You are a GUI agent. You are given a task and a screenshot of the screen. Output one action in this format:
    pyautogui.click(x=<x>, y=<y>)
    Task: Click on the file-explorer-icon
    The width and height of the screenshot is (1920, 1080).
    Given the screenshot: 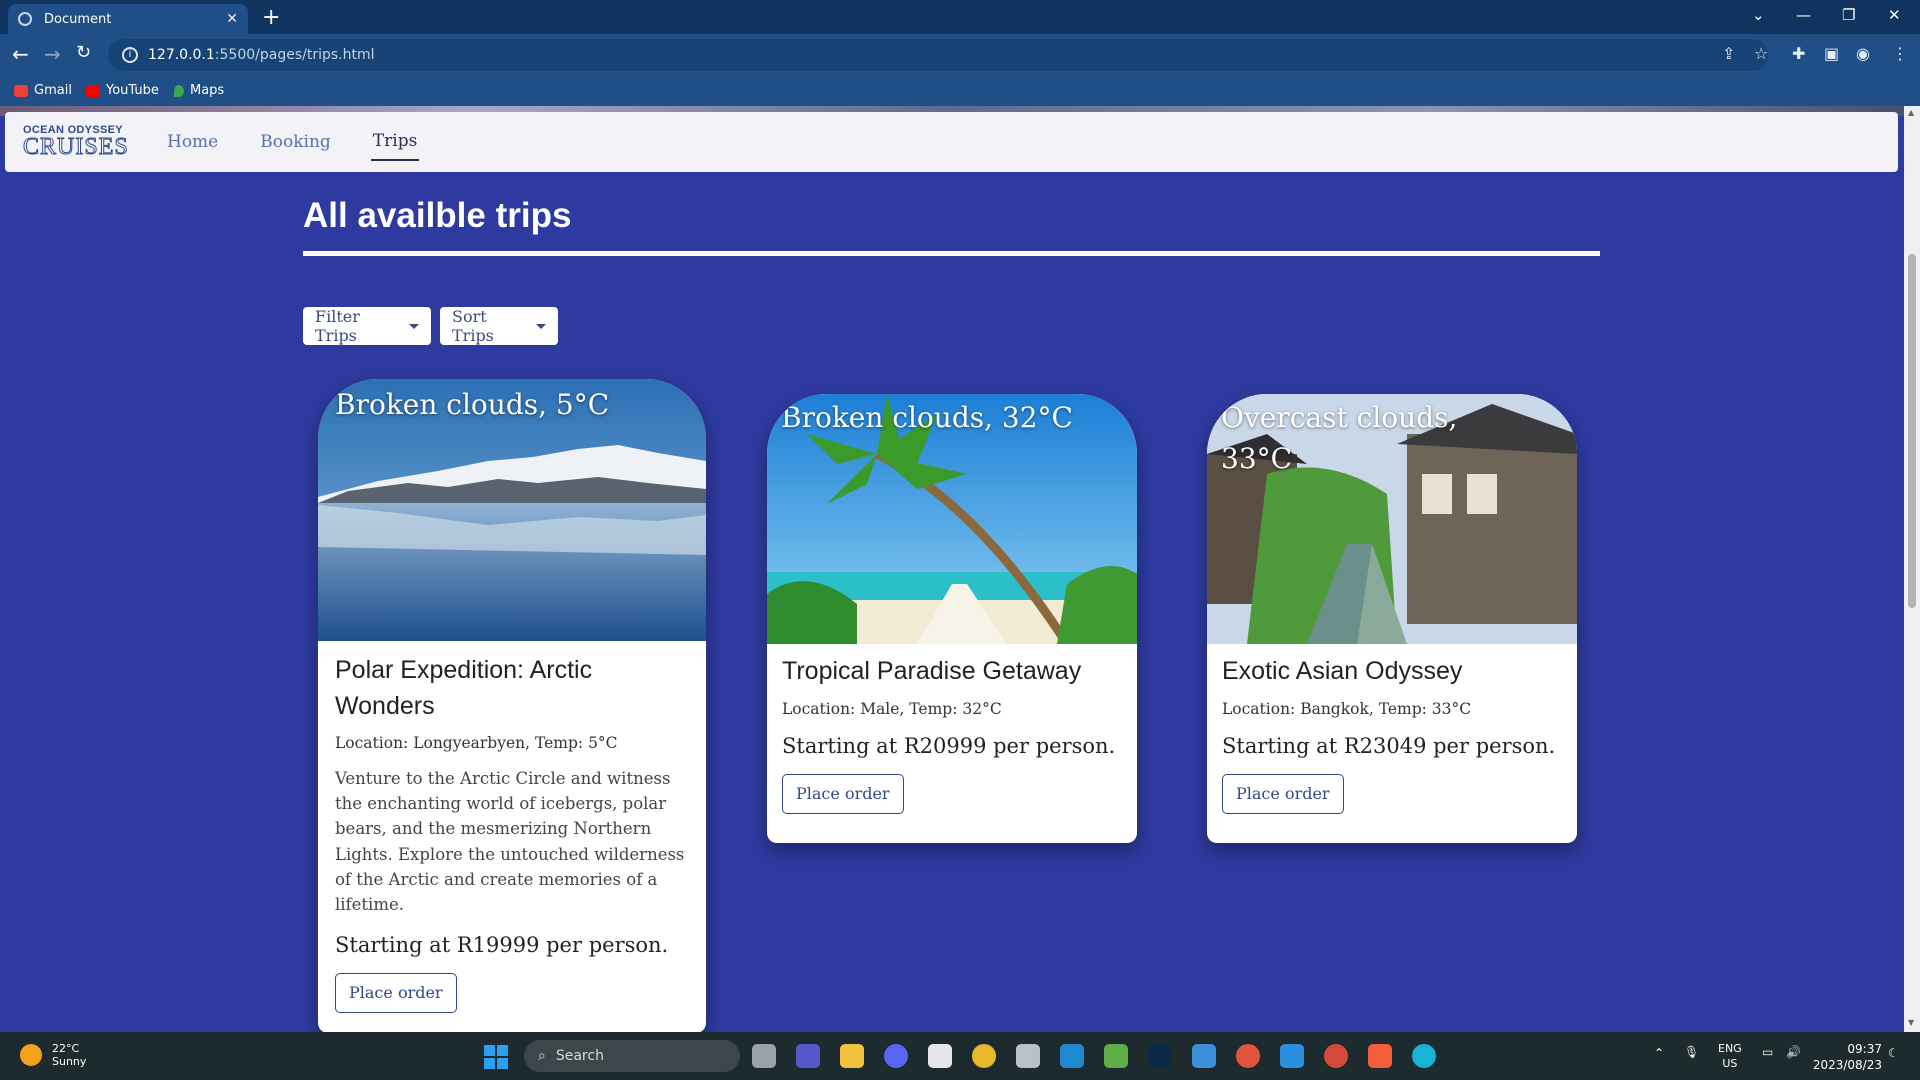 What is the action you would take?
    pyautogui.click(x=852, y=1056)
    